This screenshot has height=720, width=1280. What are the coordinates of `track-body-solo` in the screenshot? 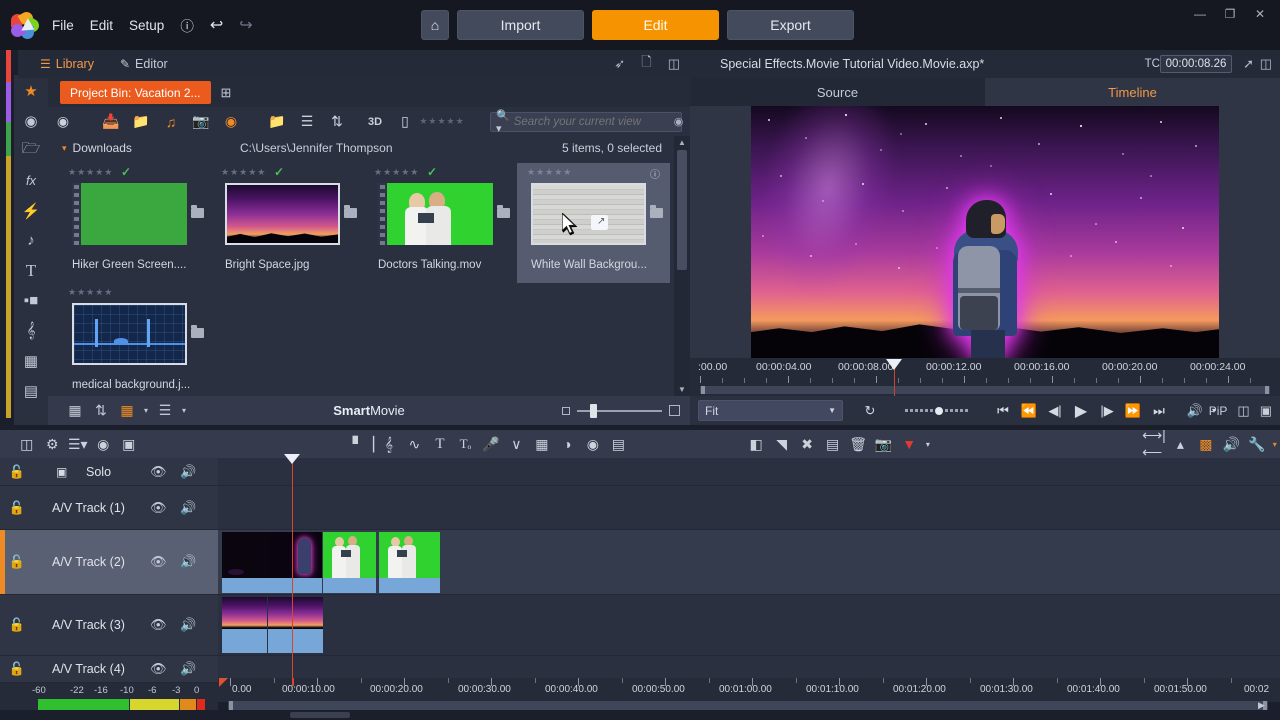 It's located at (749, 472).